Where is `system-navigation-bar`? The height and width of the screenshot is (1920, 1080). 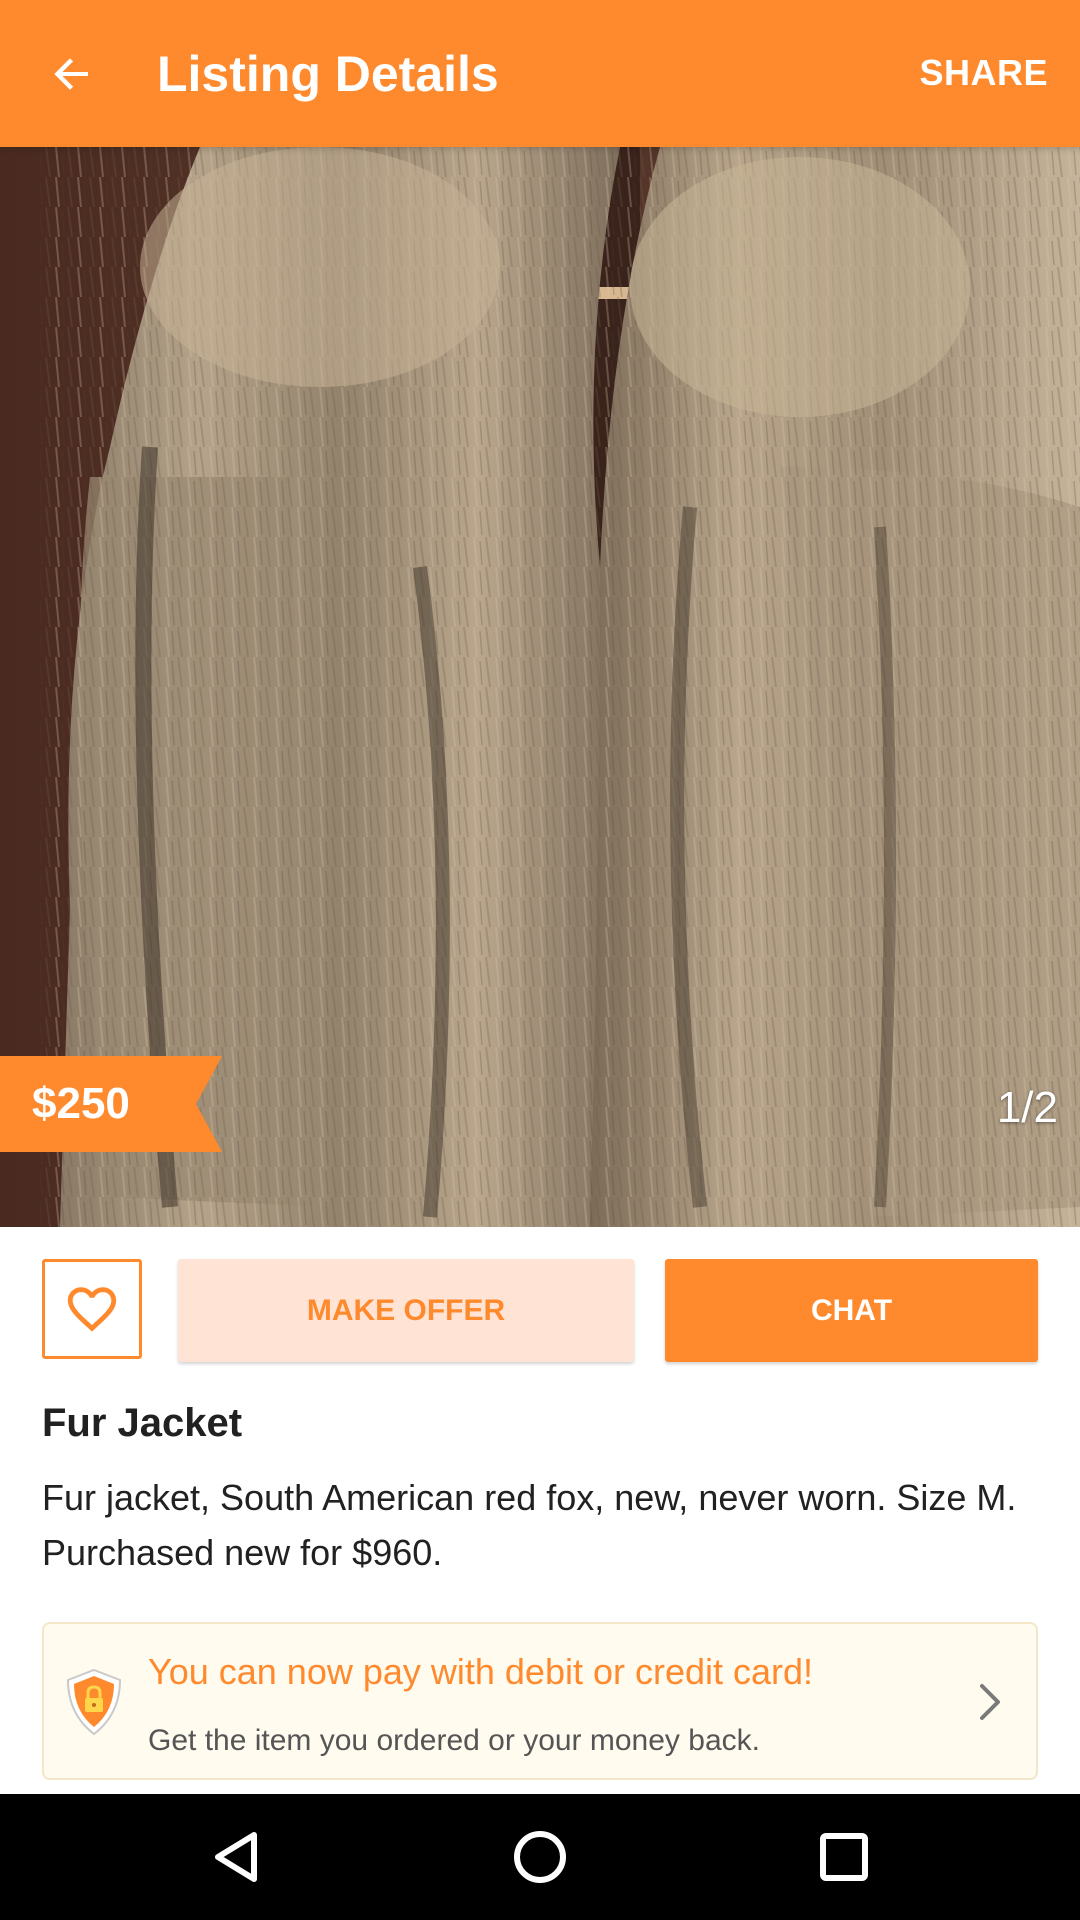 system-navigation-bar is located at coordinates (540, 1857).